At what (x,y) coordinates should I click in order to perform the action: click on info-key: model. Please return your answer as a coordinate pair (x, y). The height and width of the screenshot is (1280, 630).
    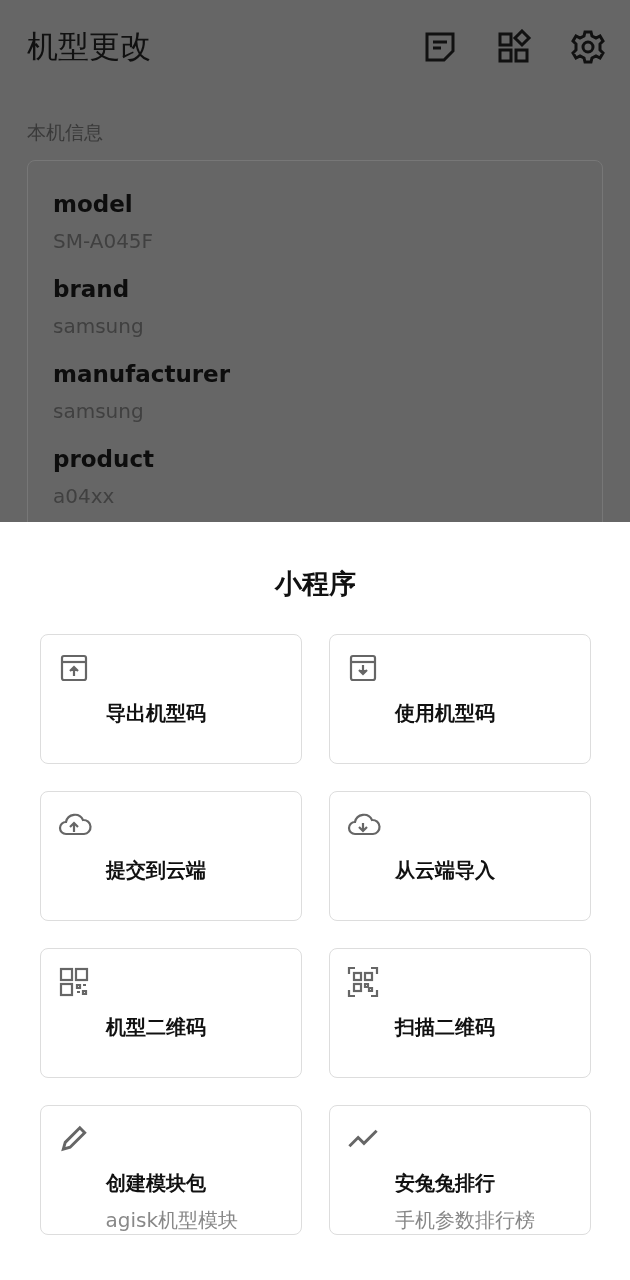
    Looking at the image, I should click on (315, 204).